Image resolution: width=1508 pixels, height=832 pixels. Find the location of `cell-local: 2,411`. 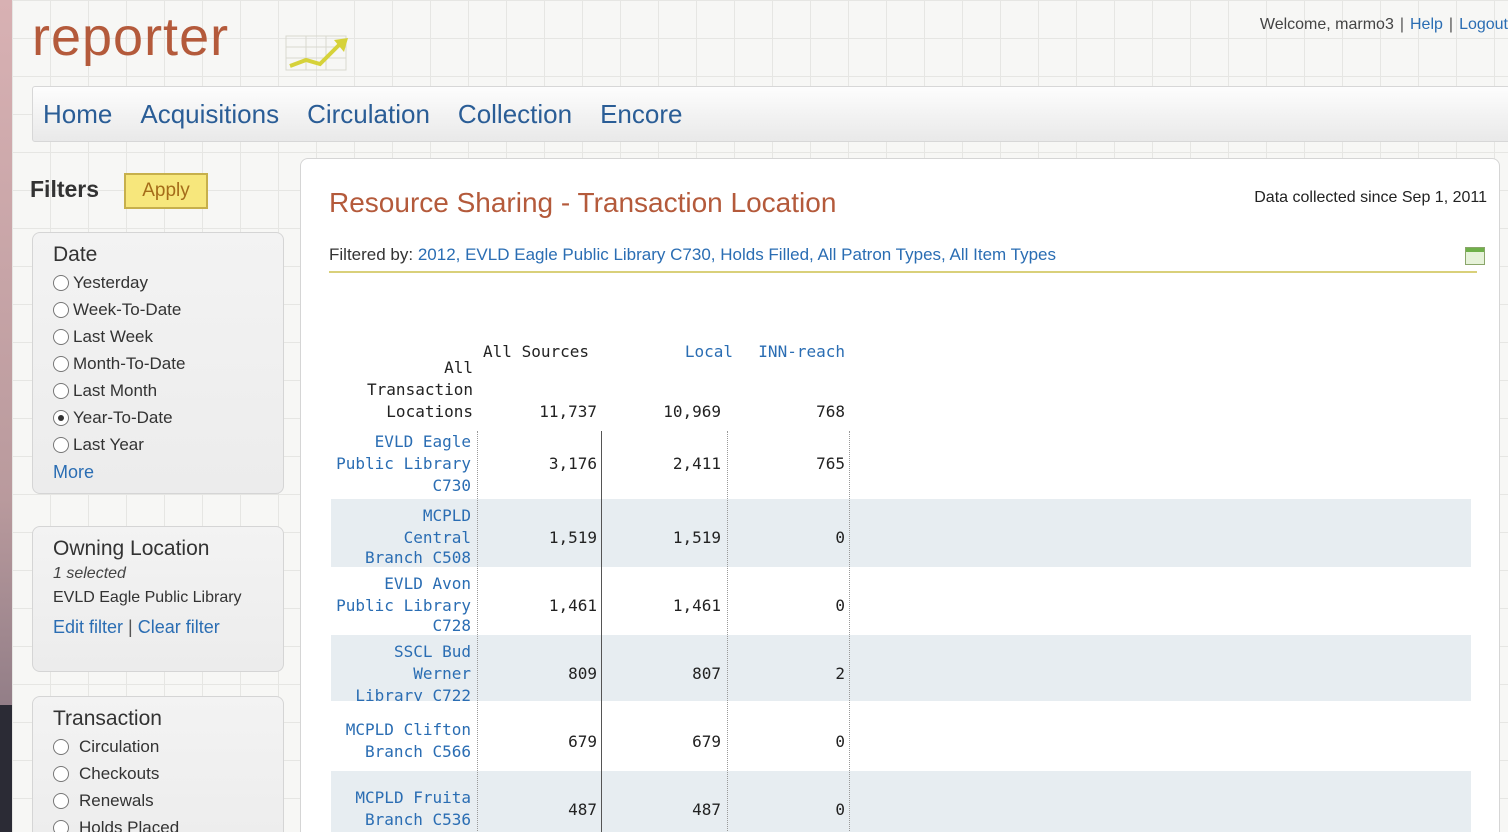

cell-local: 2,411 is located at coordinates (696, 463).